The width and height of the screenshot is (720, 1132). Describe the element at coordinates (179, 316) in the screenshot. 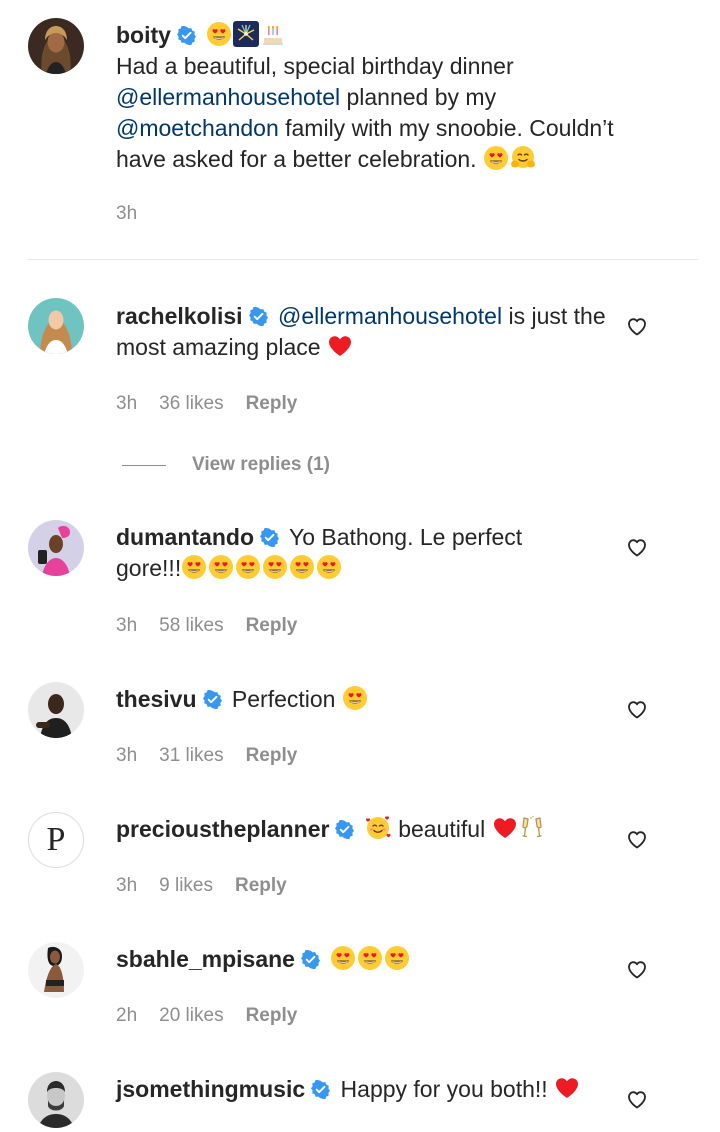

I see `comment-username: rachelkolisi` at that location.